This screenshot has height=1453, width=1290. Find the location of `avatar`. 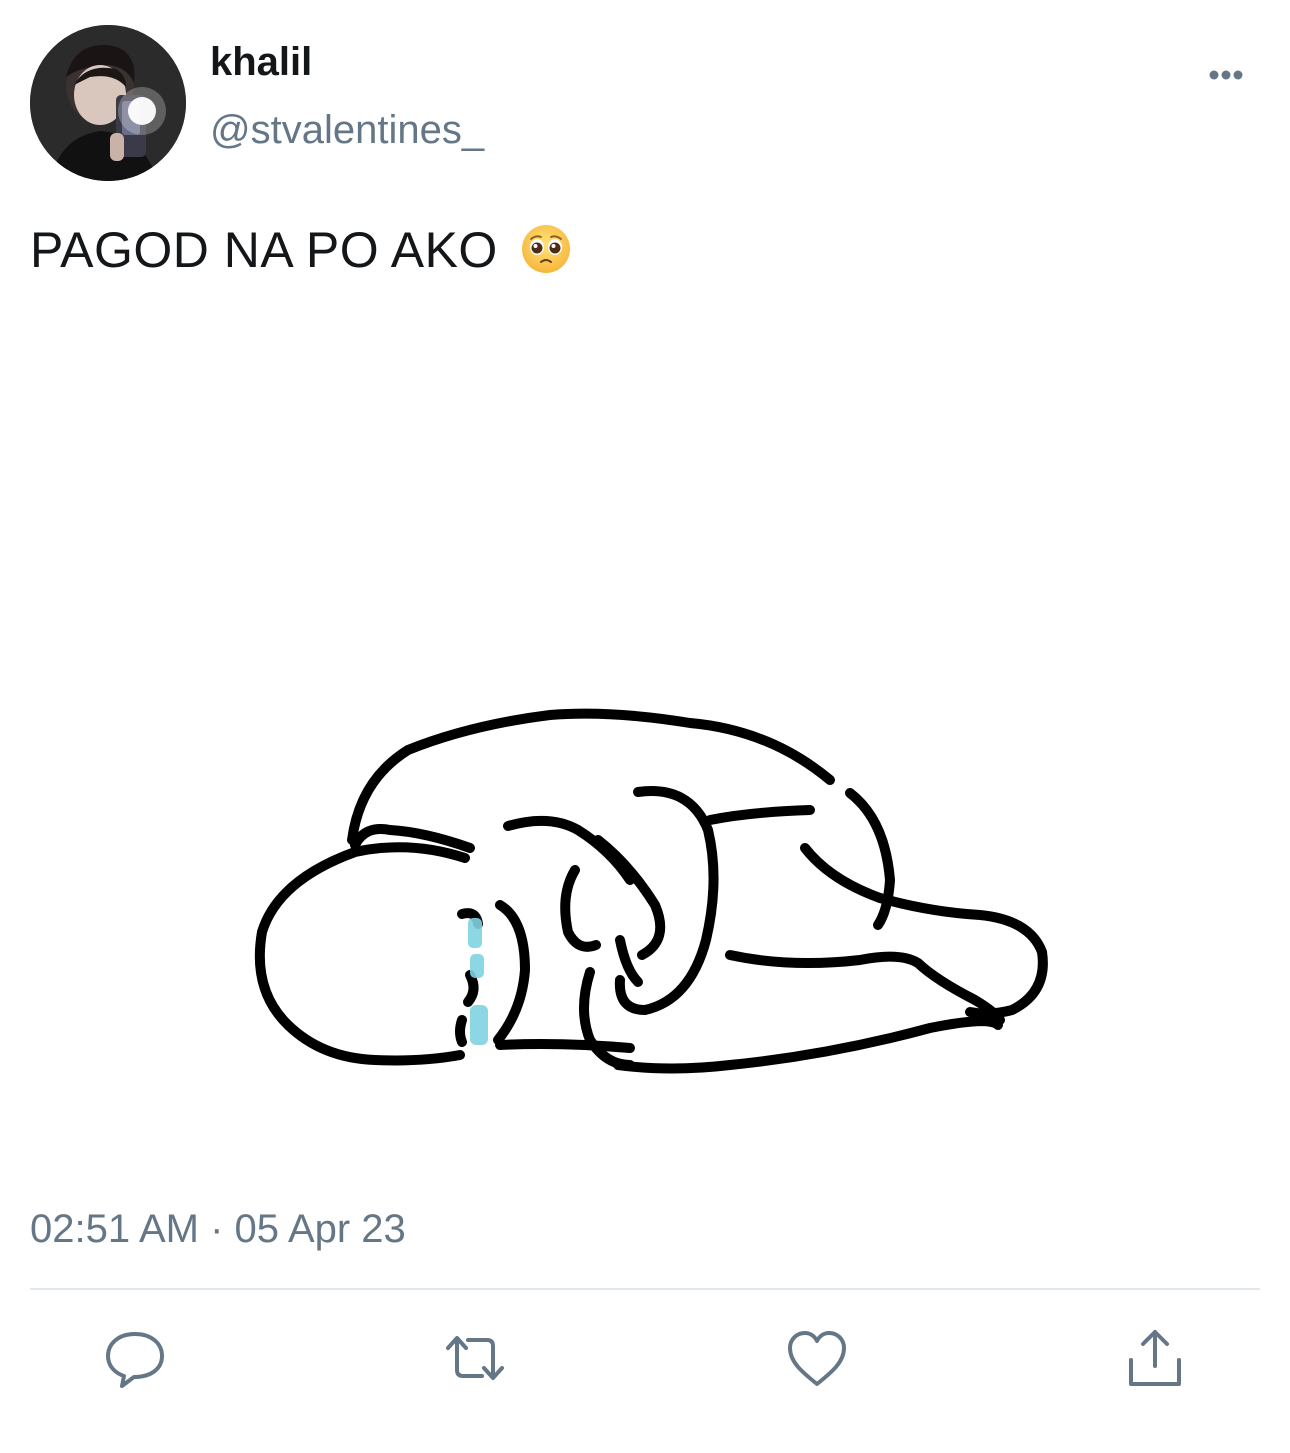

avatar is located at coordinates (108, 103).